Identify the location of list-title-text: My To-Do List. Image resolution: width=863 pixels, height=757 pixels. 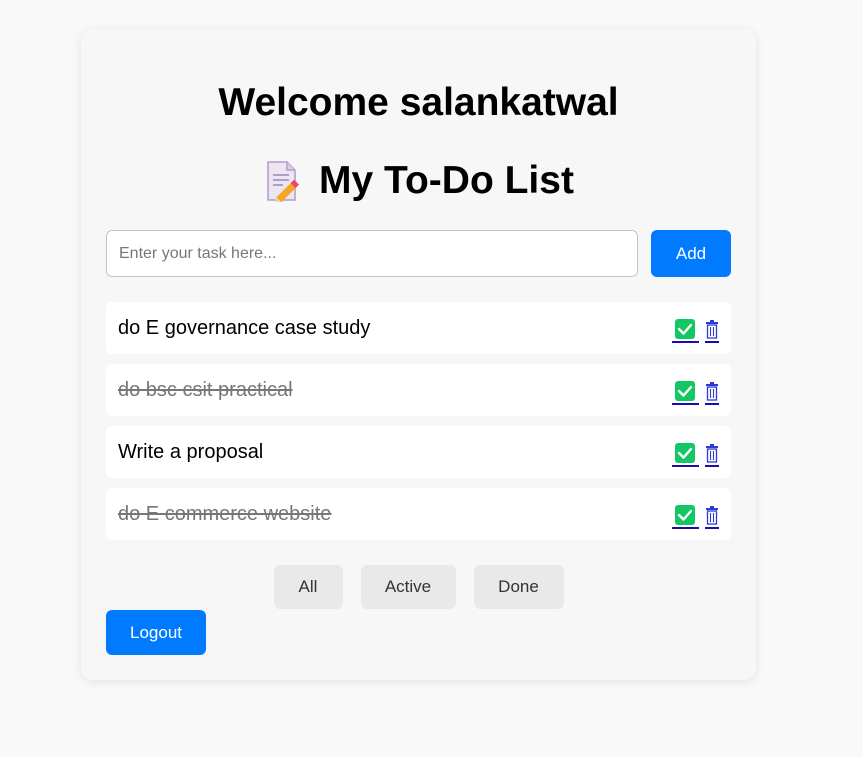
(446, 180).